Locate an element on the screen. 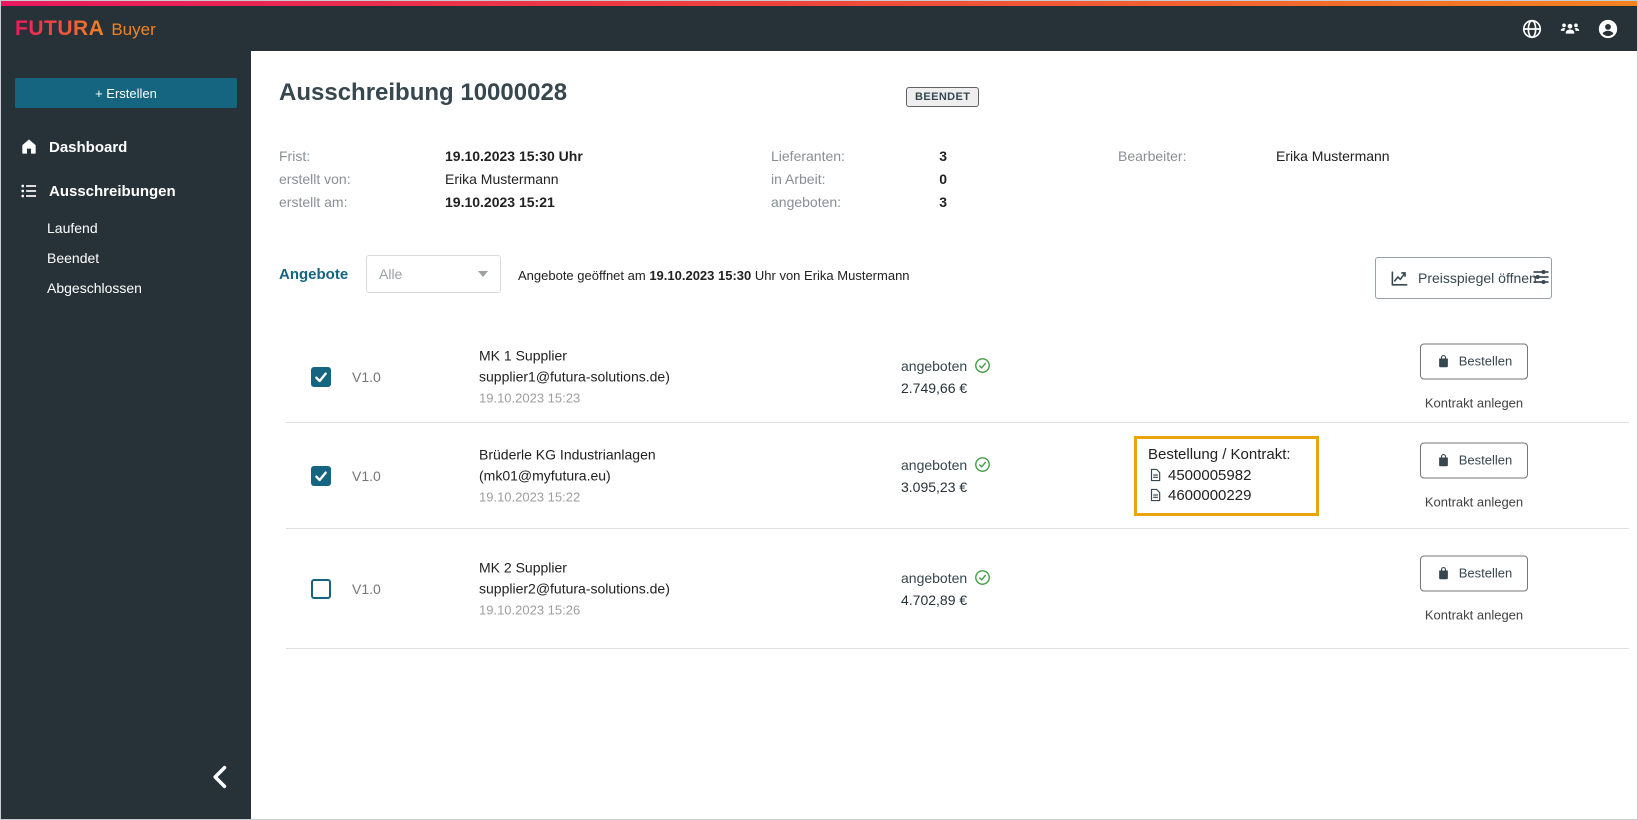 The width and height of the screenshot is (1638, 820). supplier-name: MK 2 Supplier is located at coordinates (523, 567).